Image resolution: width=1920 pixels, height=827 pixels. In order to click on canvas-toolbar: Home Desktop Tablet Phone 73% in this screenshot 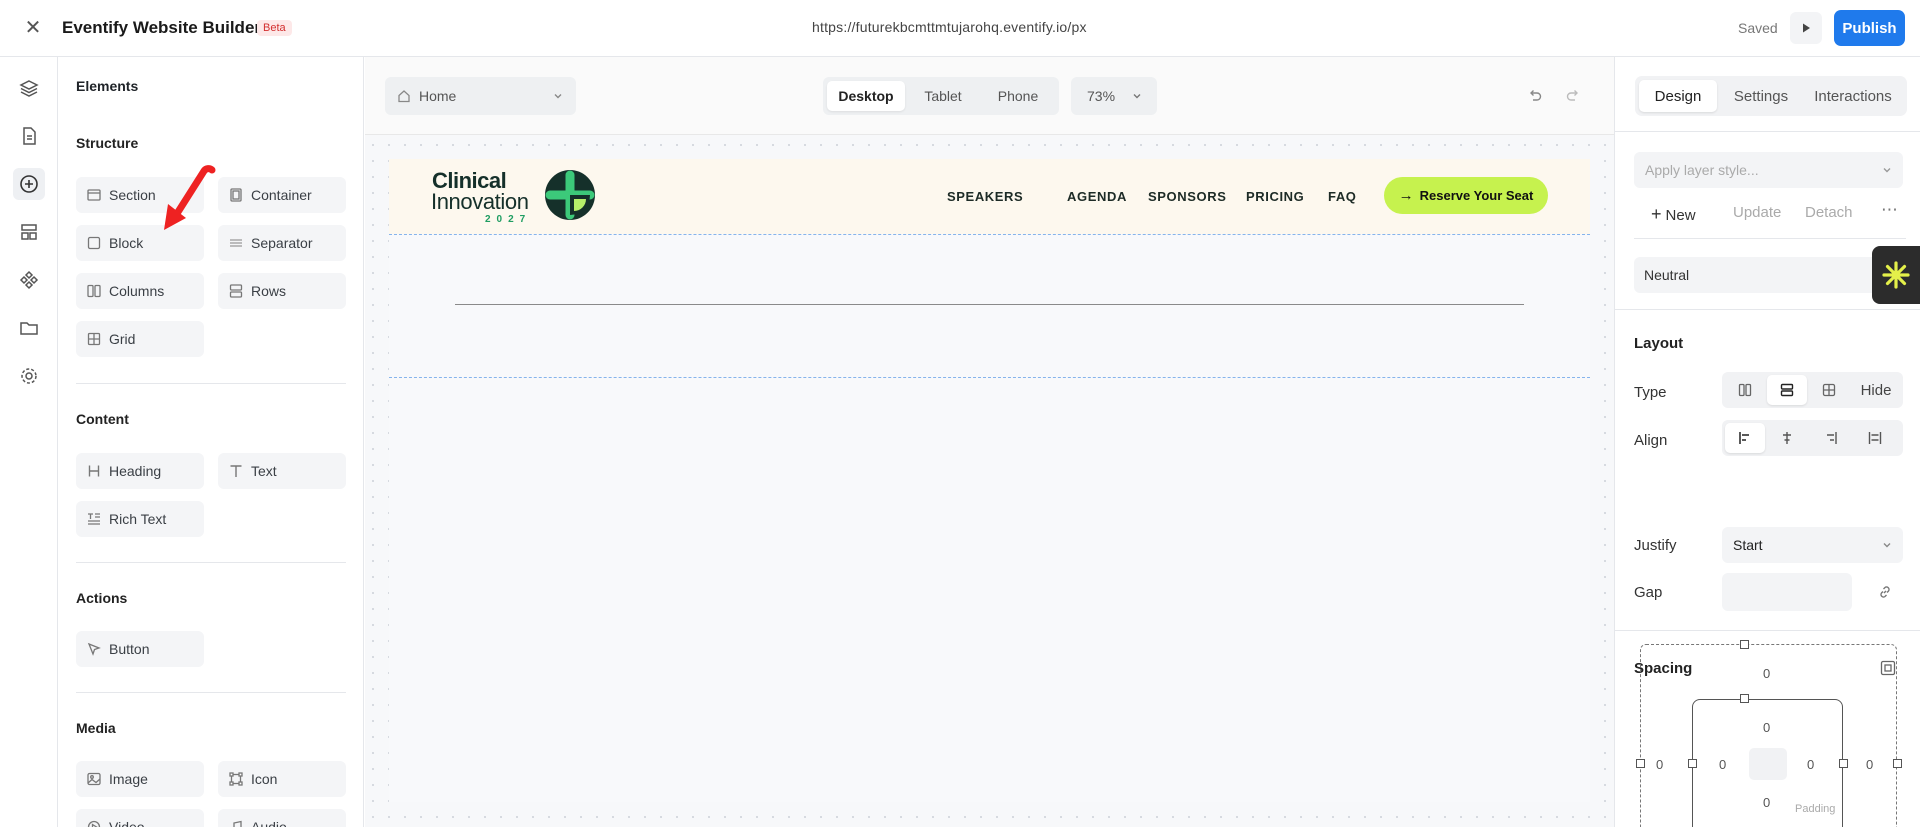, I will do `click(989, 96)`.